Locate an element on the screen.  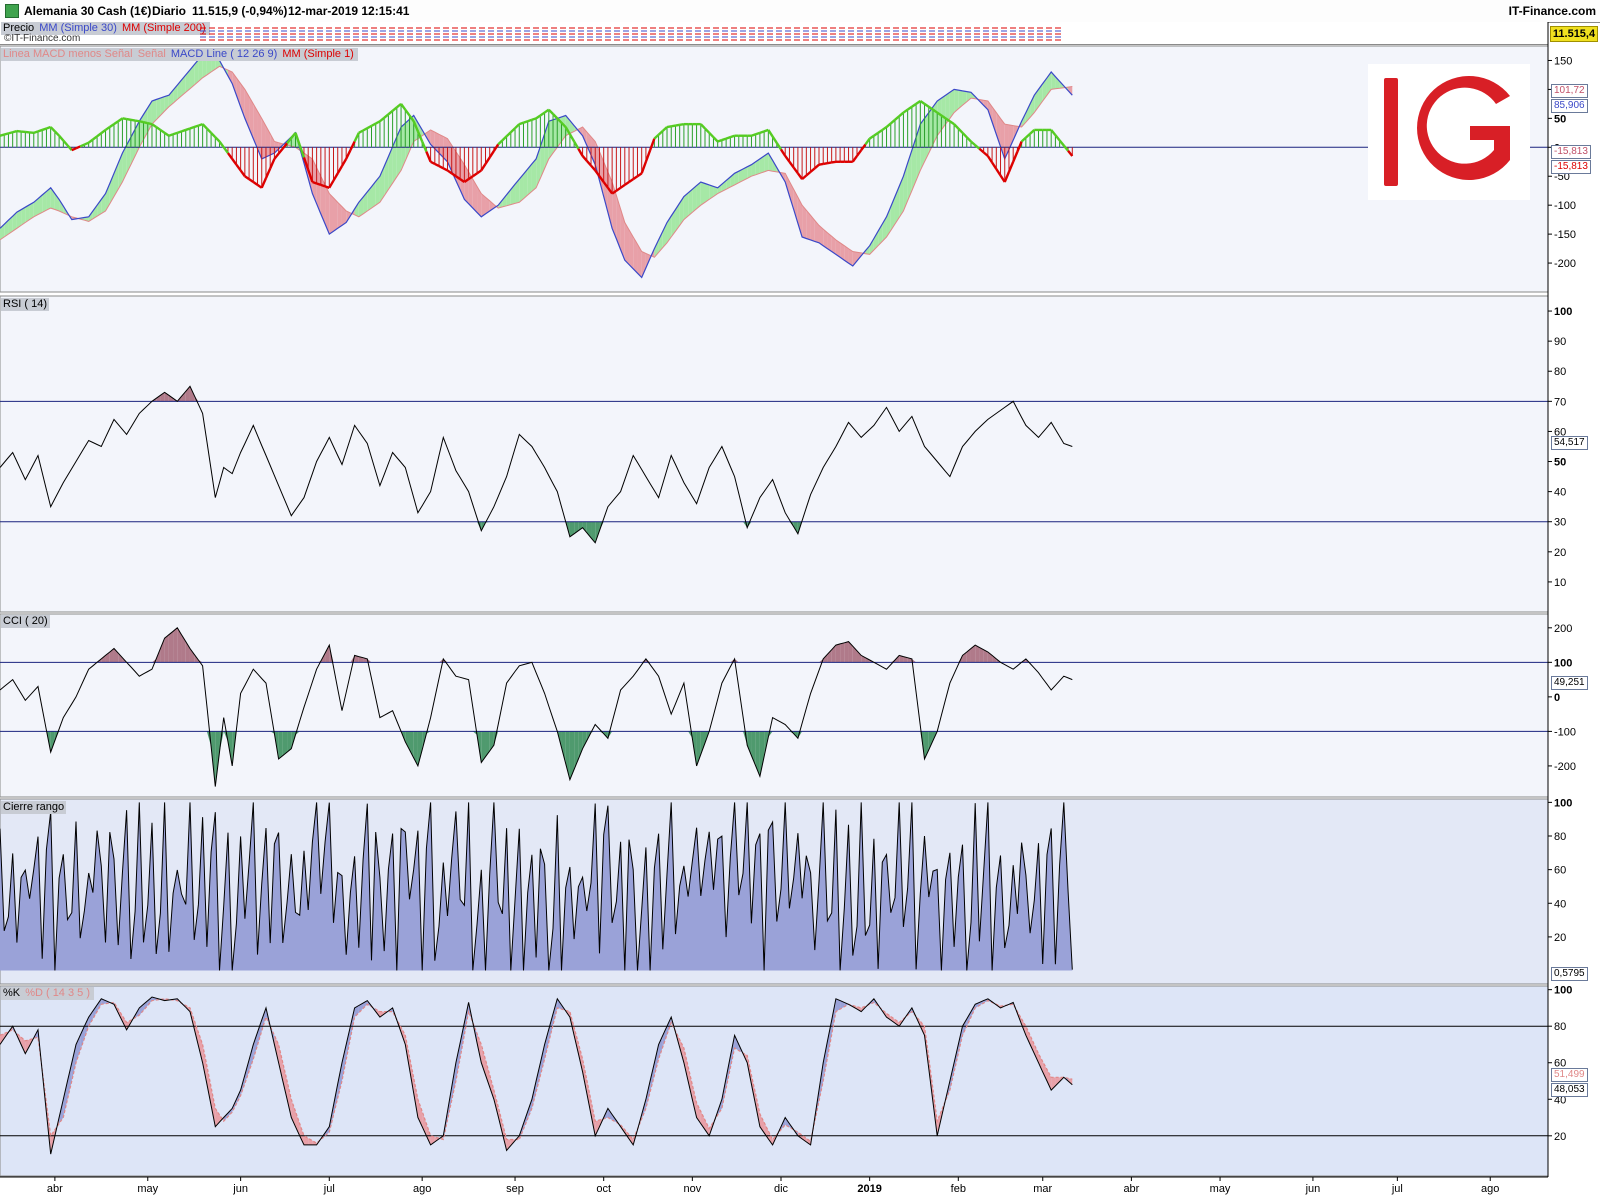
x-tick-label: sep is located at coordinates (515, 1189).